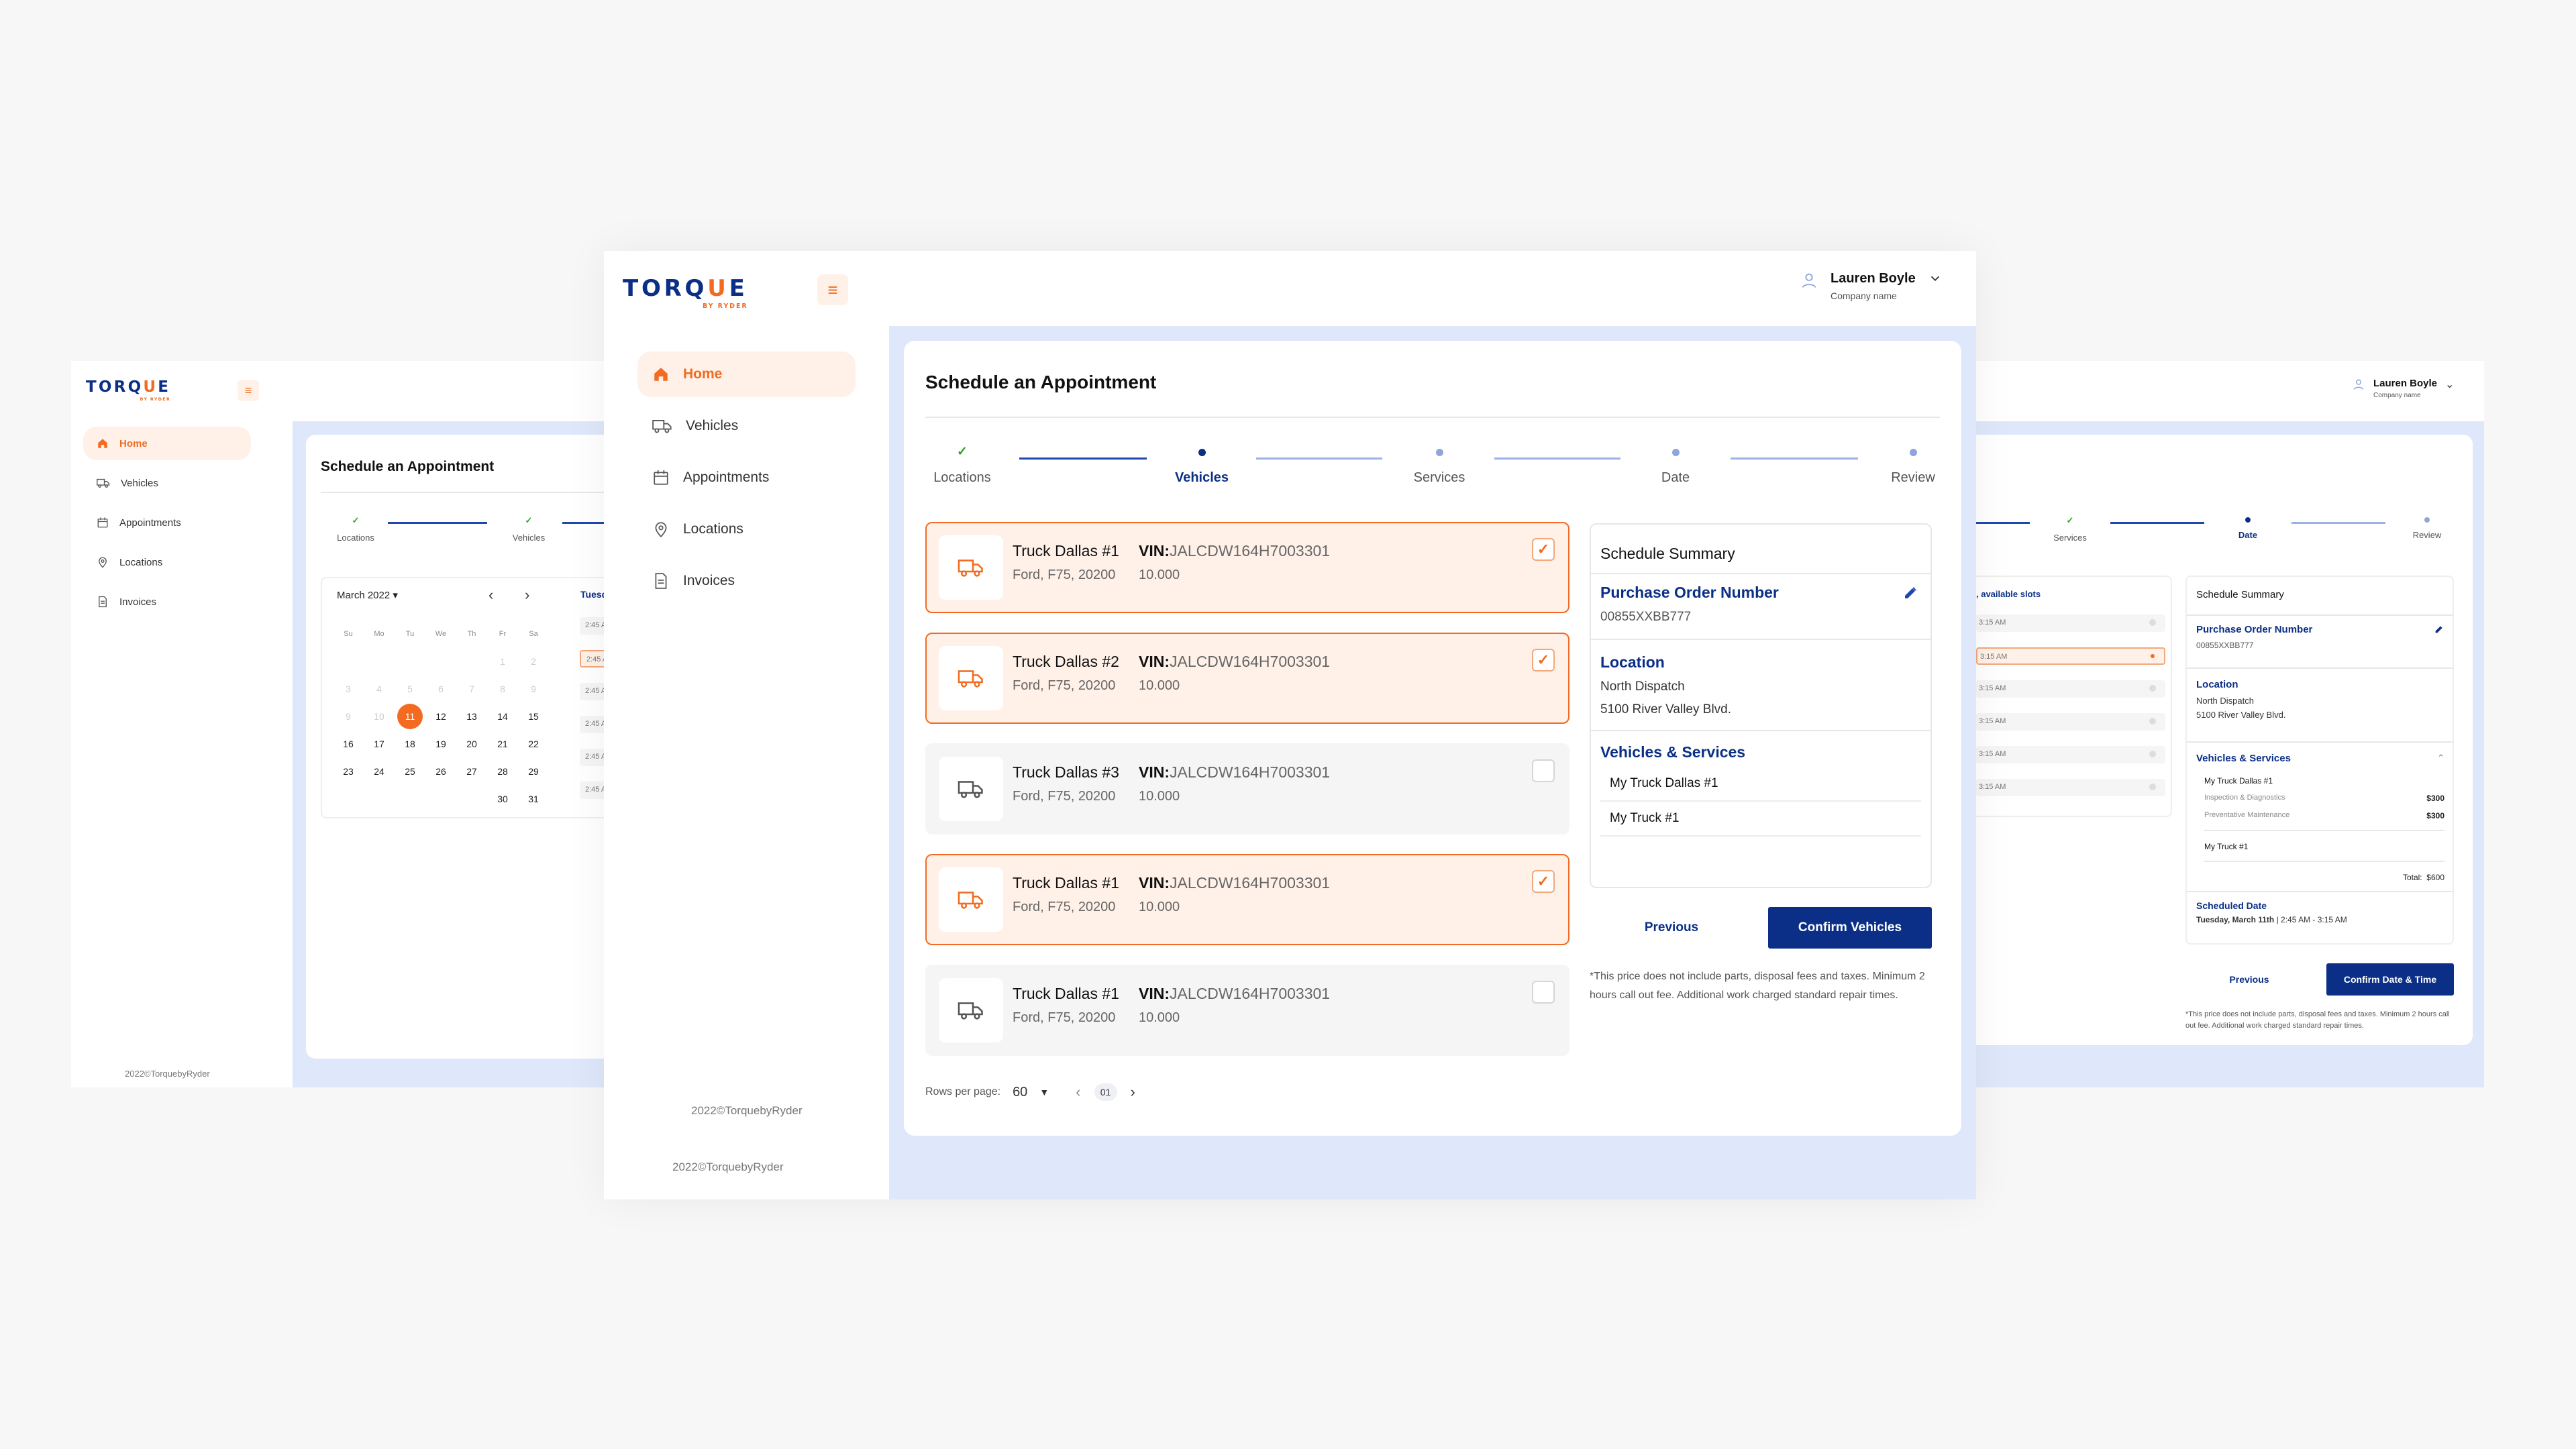  I want to click on step-services: ✓ Services, so click(2070, 529).